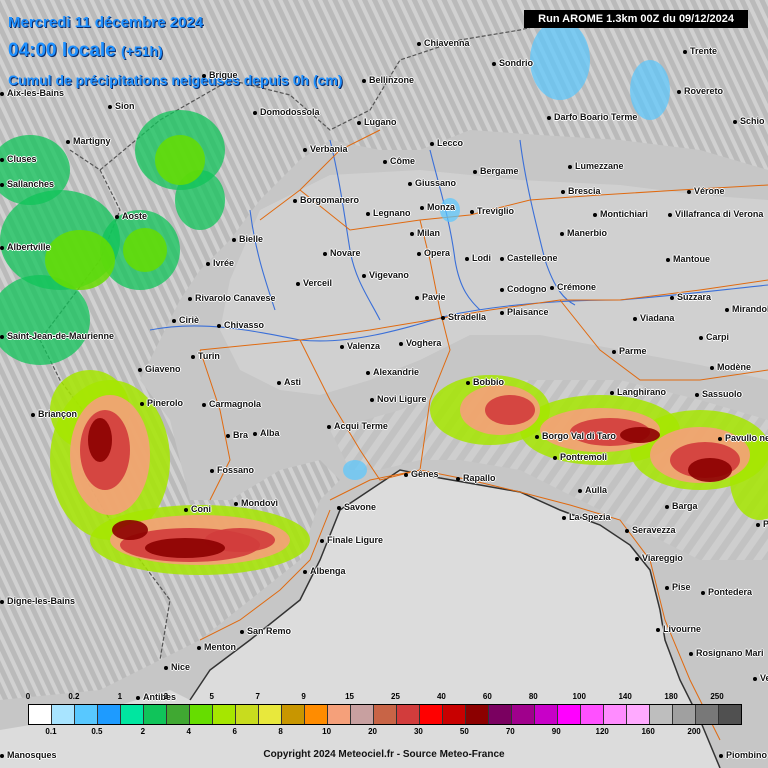 This screenshot has height=768, width=768. Describe the element at coordinates (717, 696) in the screenshot. I see `legend-tick-top: 250` at that location.